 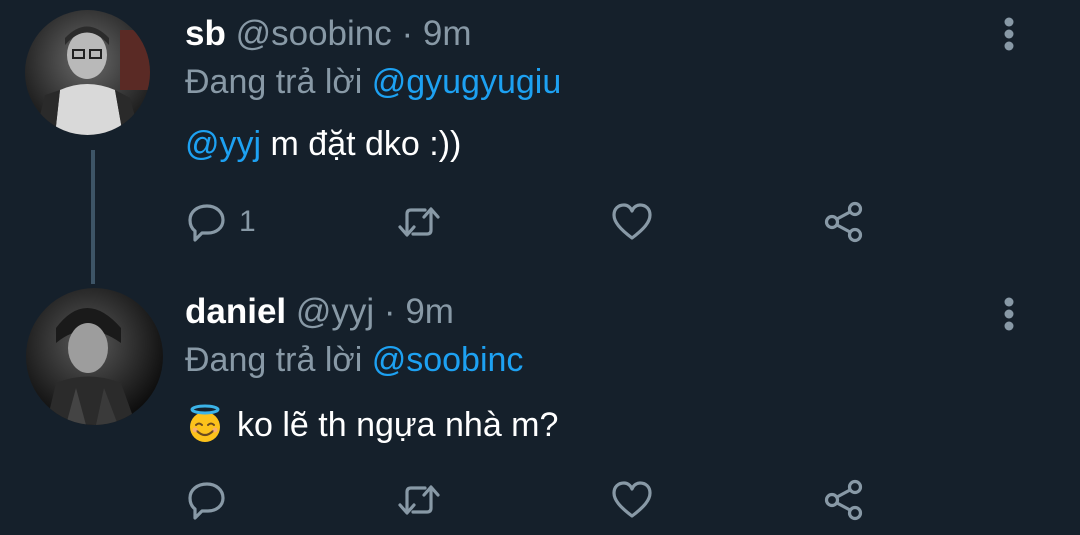 I want to click on body-mention: @yyj, so click(x=223, y=144).